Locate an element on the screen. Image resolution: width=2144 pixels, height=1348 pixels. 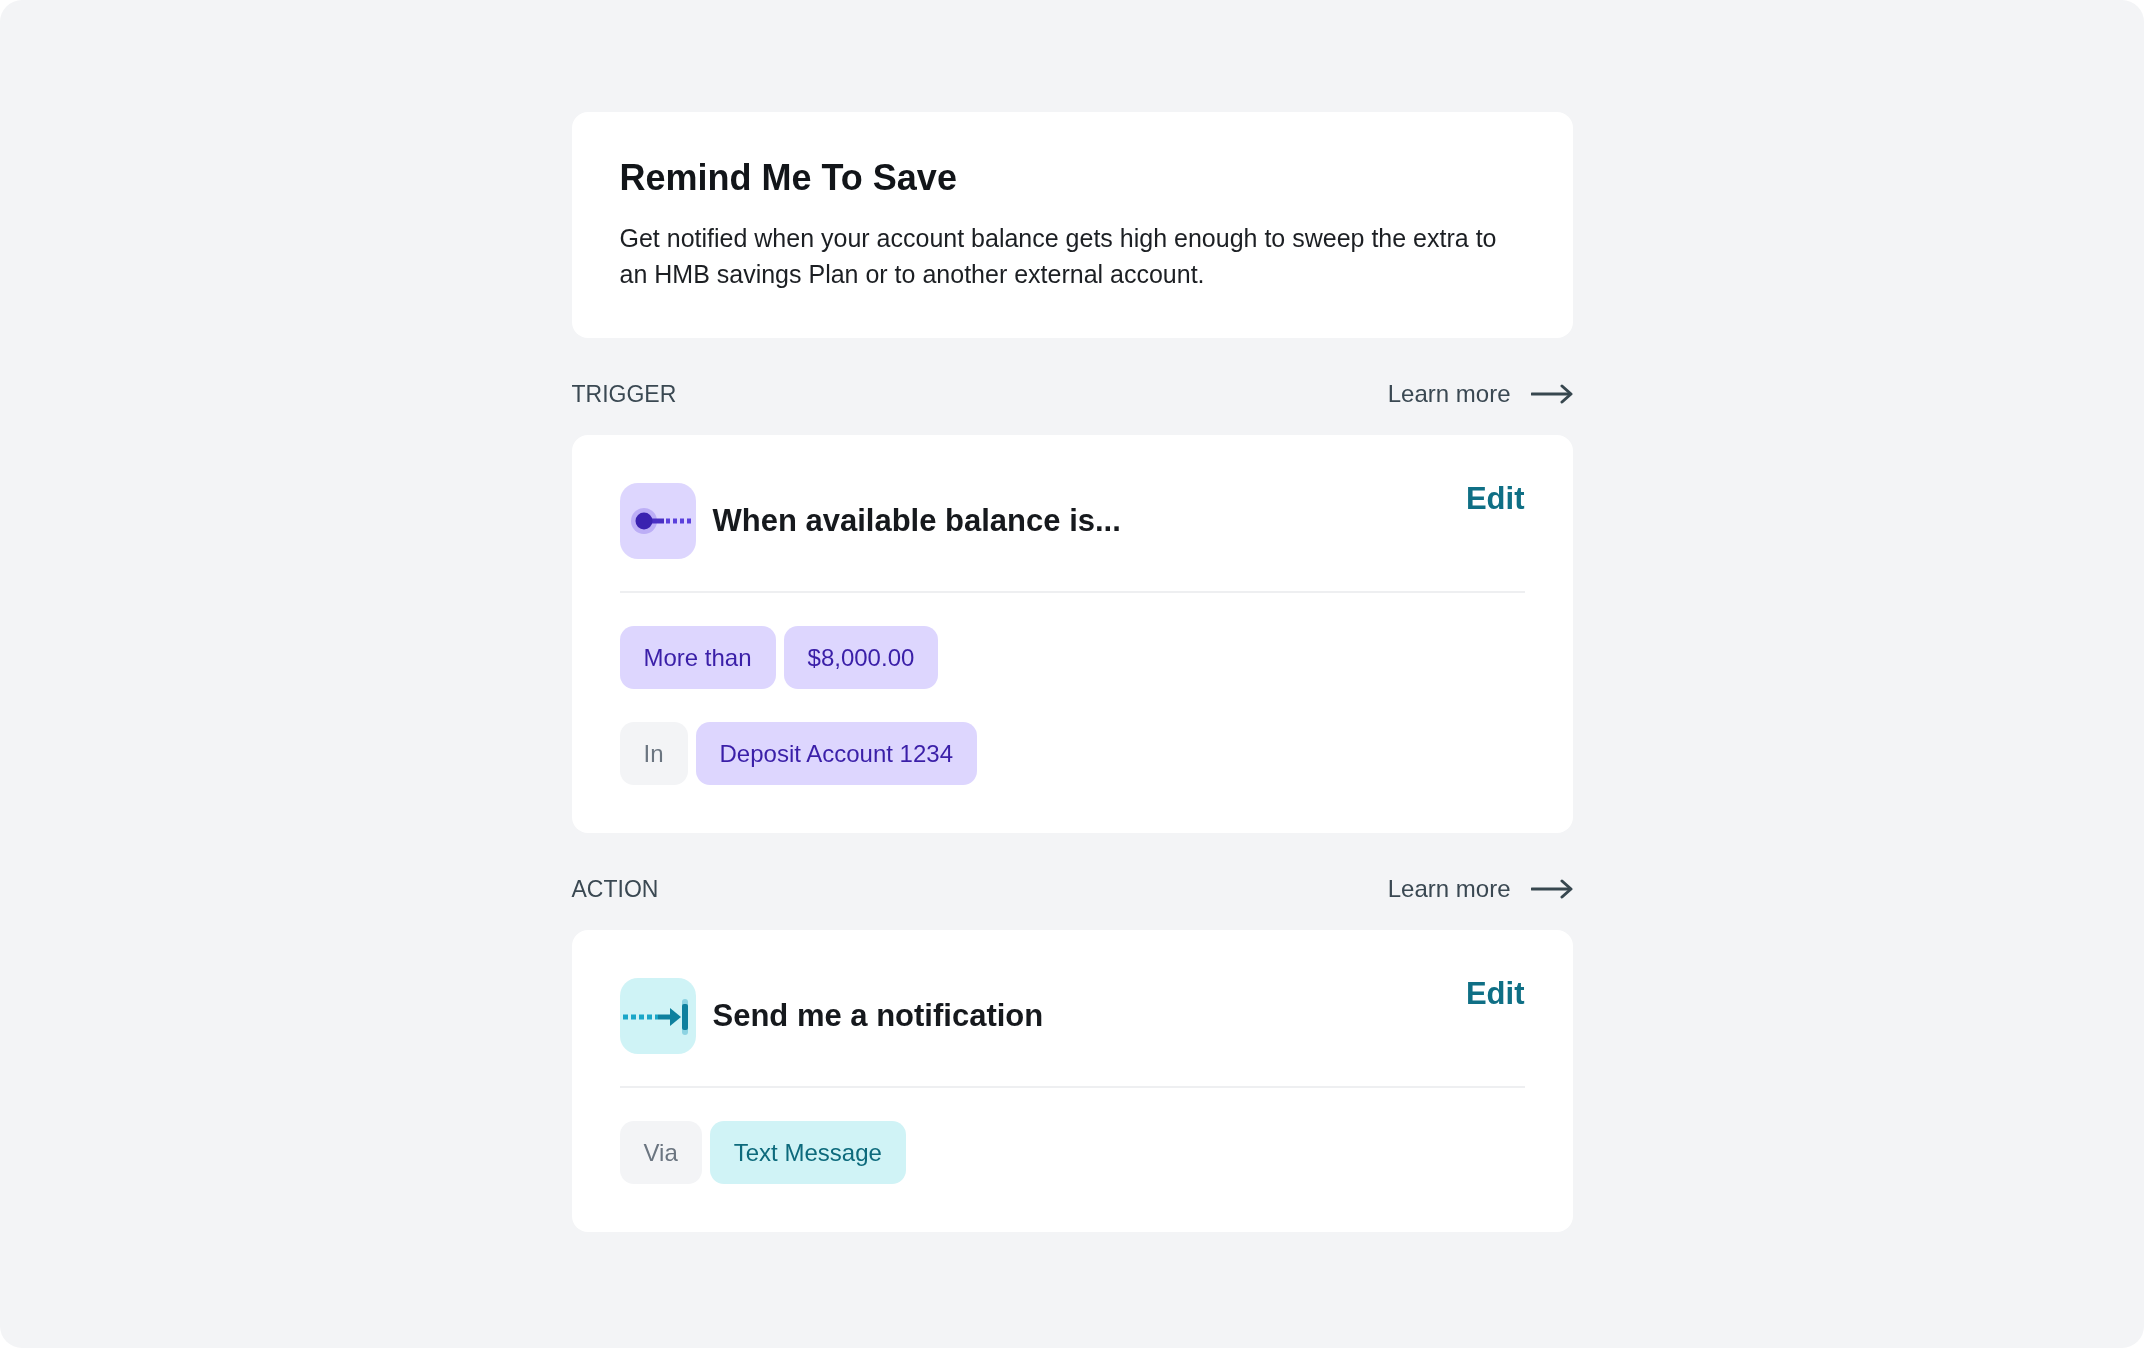
value-chip: $8,000.00 is located at coordinates (861, 657).